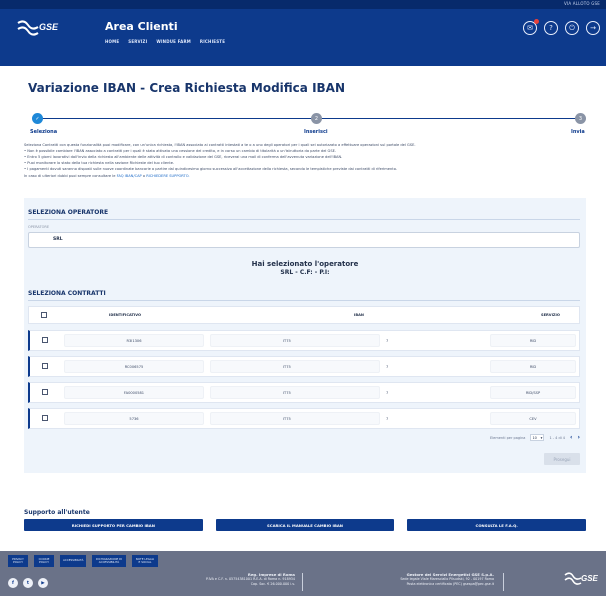 The width and height of the screenshot is (606, 596). I want to click on step-2-label: Inserisci, so click(316, 132).